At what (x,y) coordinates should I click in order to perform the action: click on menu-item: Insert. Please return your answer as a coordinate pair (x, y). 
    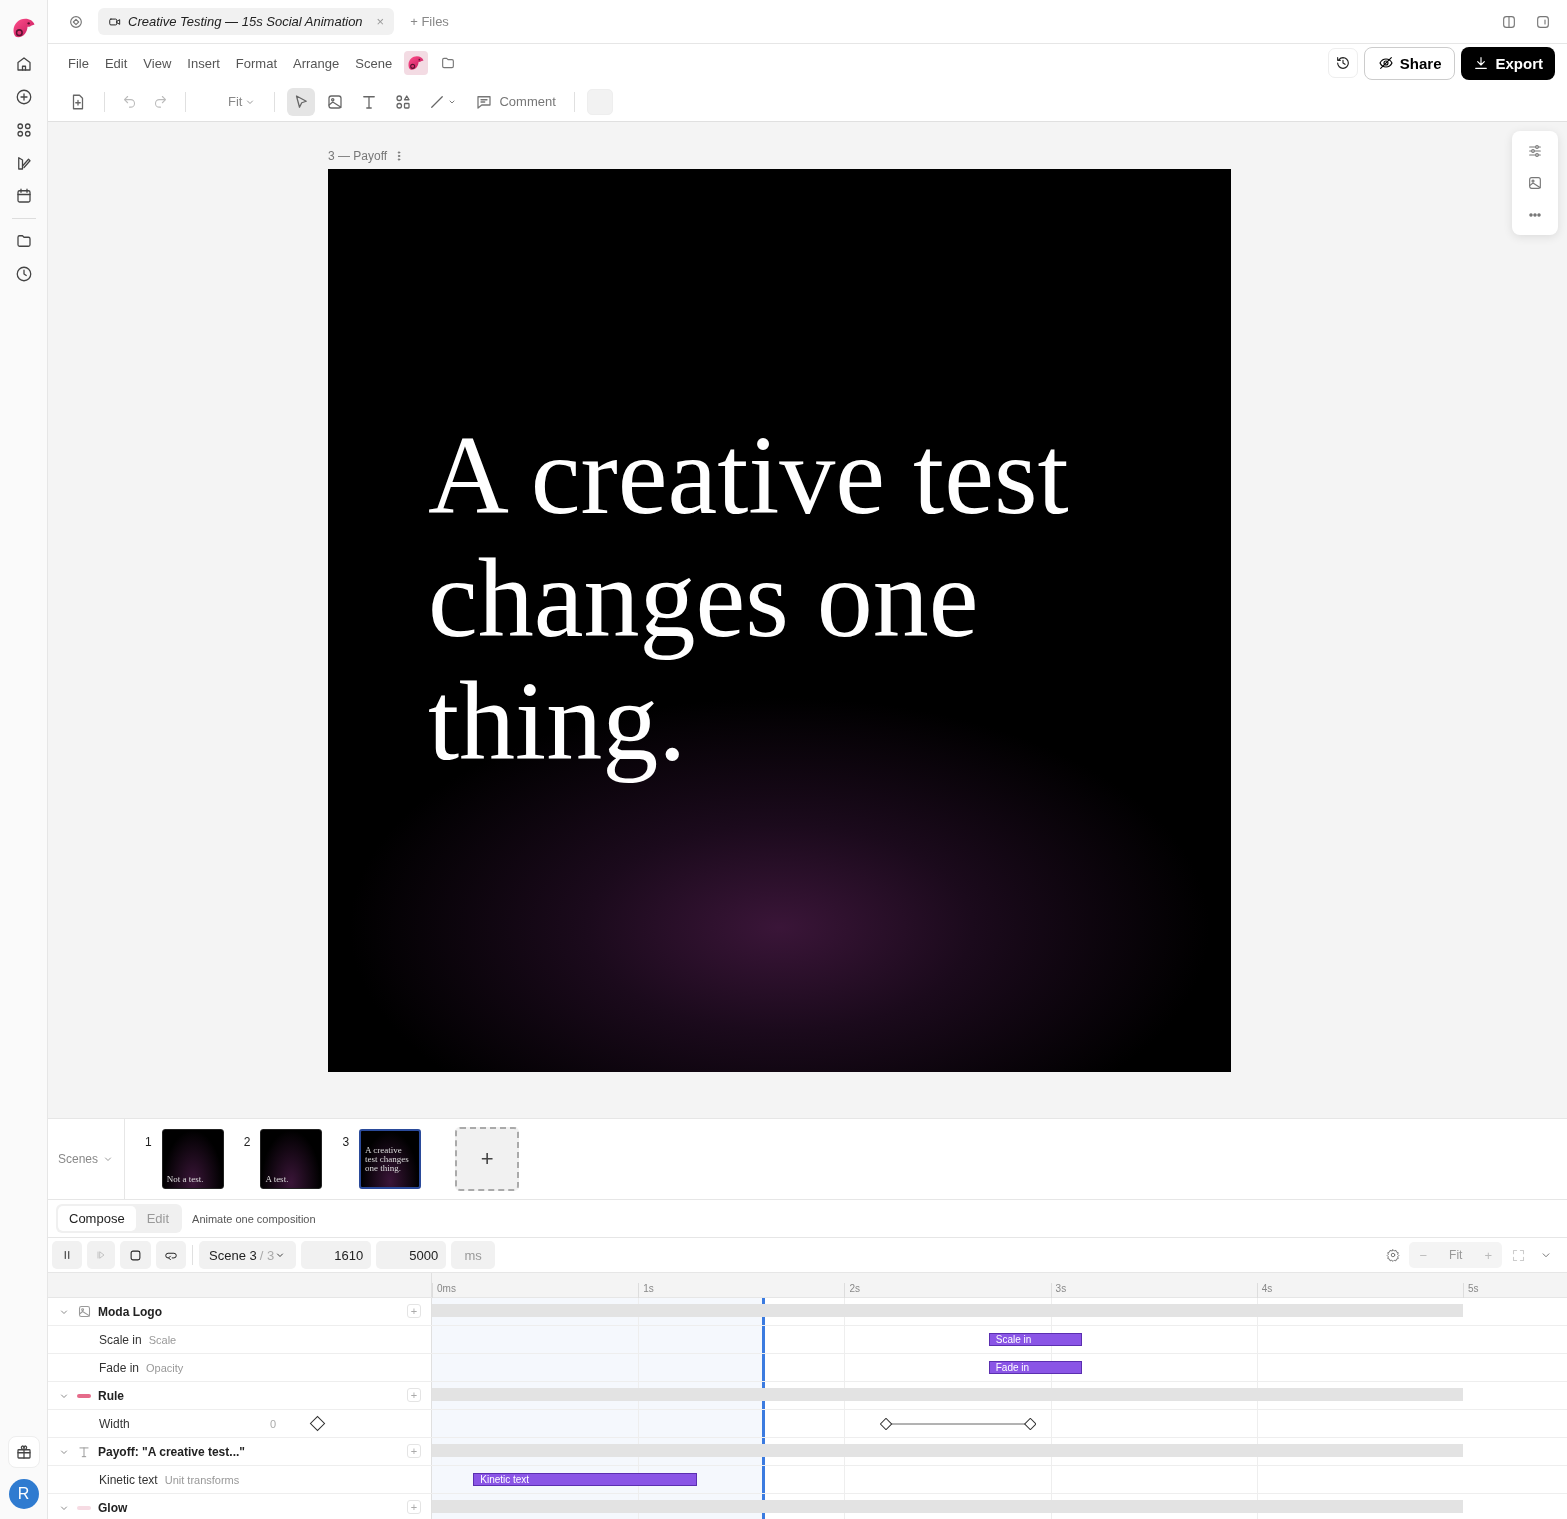
    Looking at the image, I should click on (203, 63).